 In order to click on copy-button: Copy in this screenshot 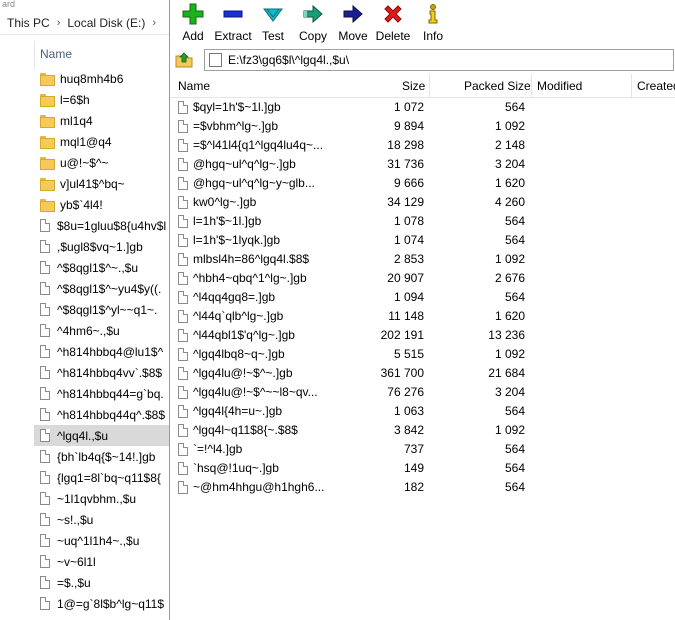, I will do `click(313, 23)`.